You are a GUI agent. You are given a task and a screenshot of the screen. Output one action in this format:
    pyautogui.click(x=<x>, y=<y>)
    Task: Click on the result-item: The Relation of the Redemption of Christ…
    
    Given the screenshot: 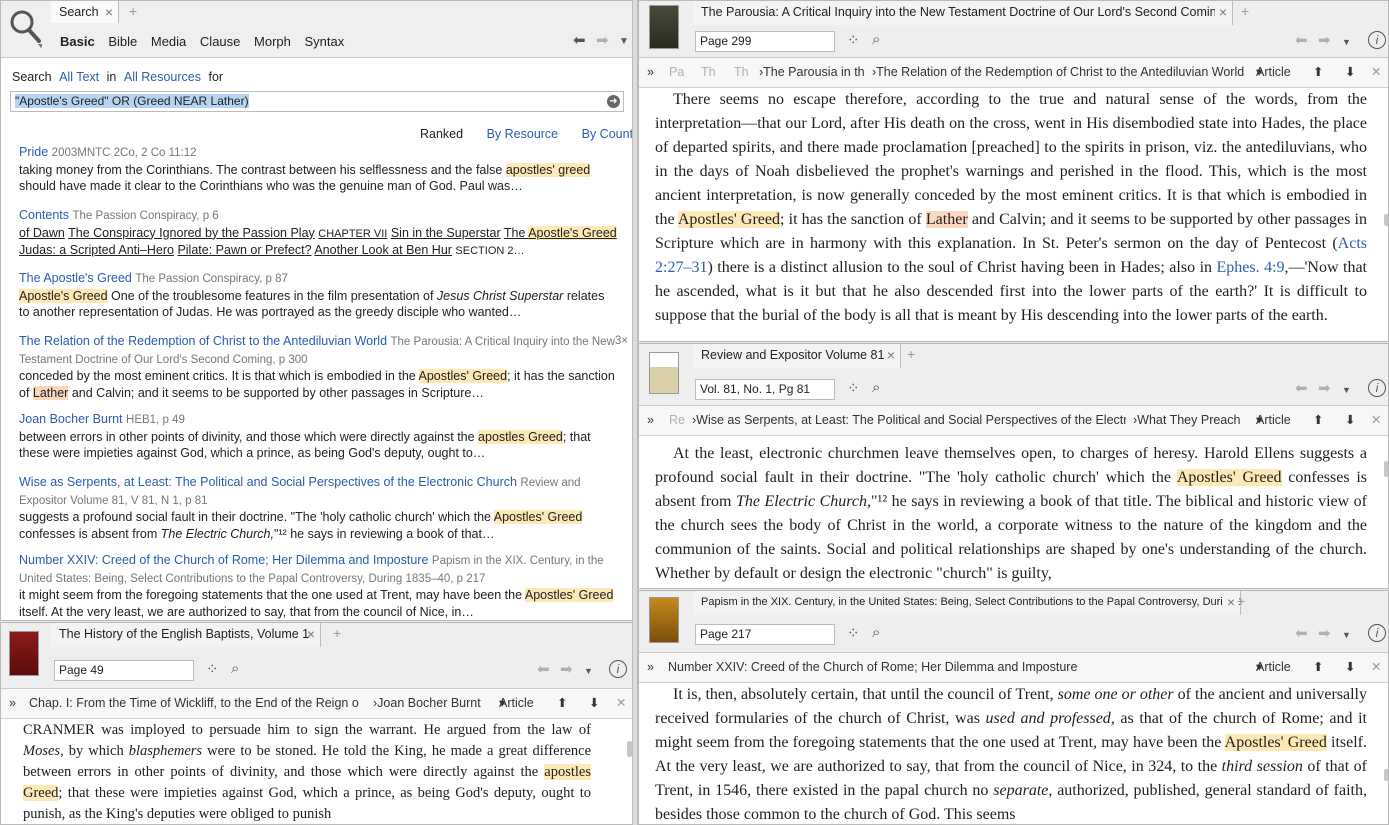 What is the action you would take?
    pyautogui.click(x=323, y=367)
    